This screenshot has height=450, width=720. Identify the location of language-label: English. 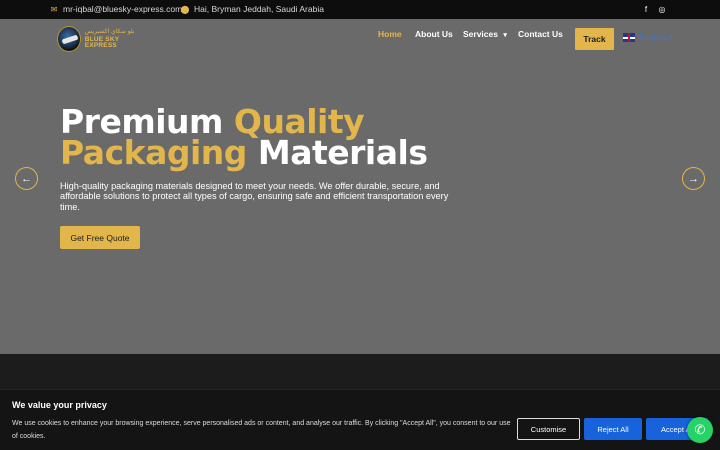
(652, 37).